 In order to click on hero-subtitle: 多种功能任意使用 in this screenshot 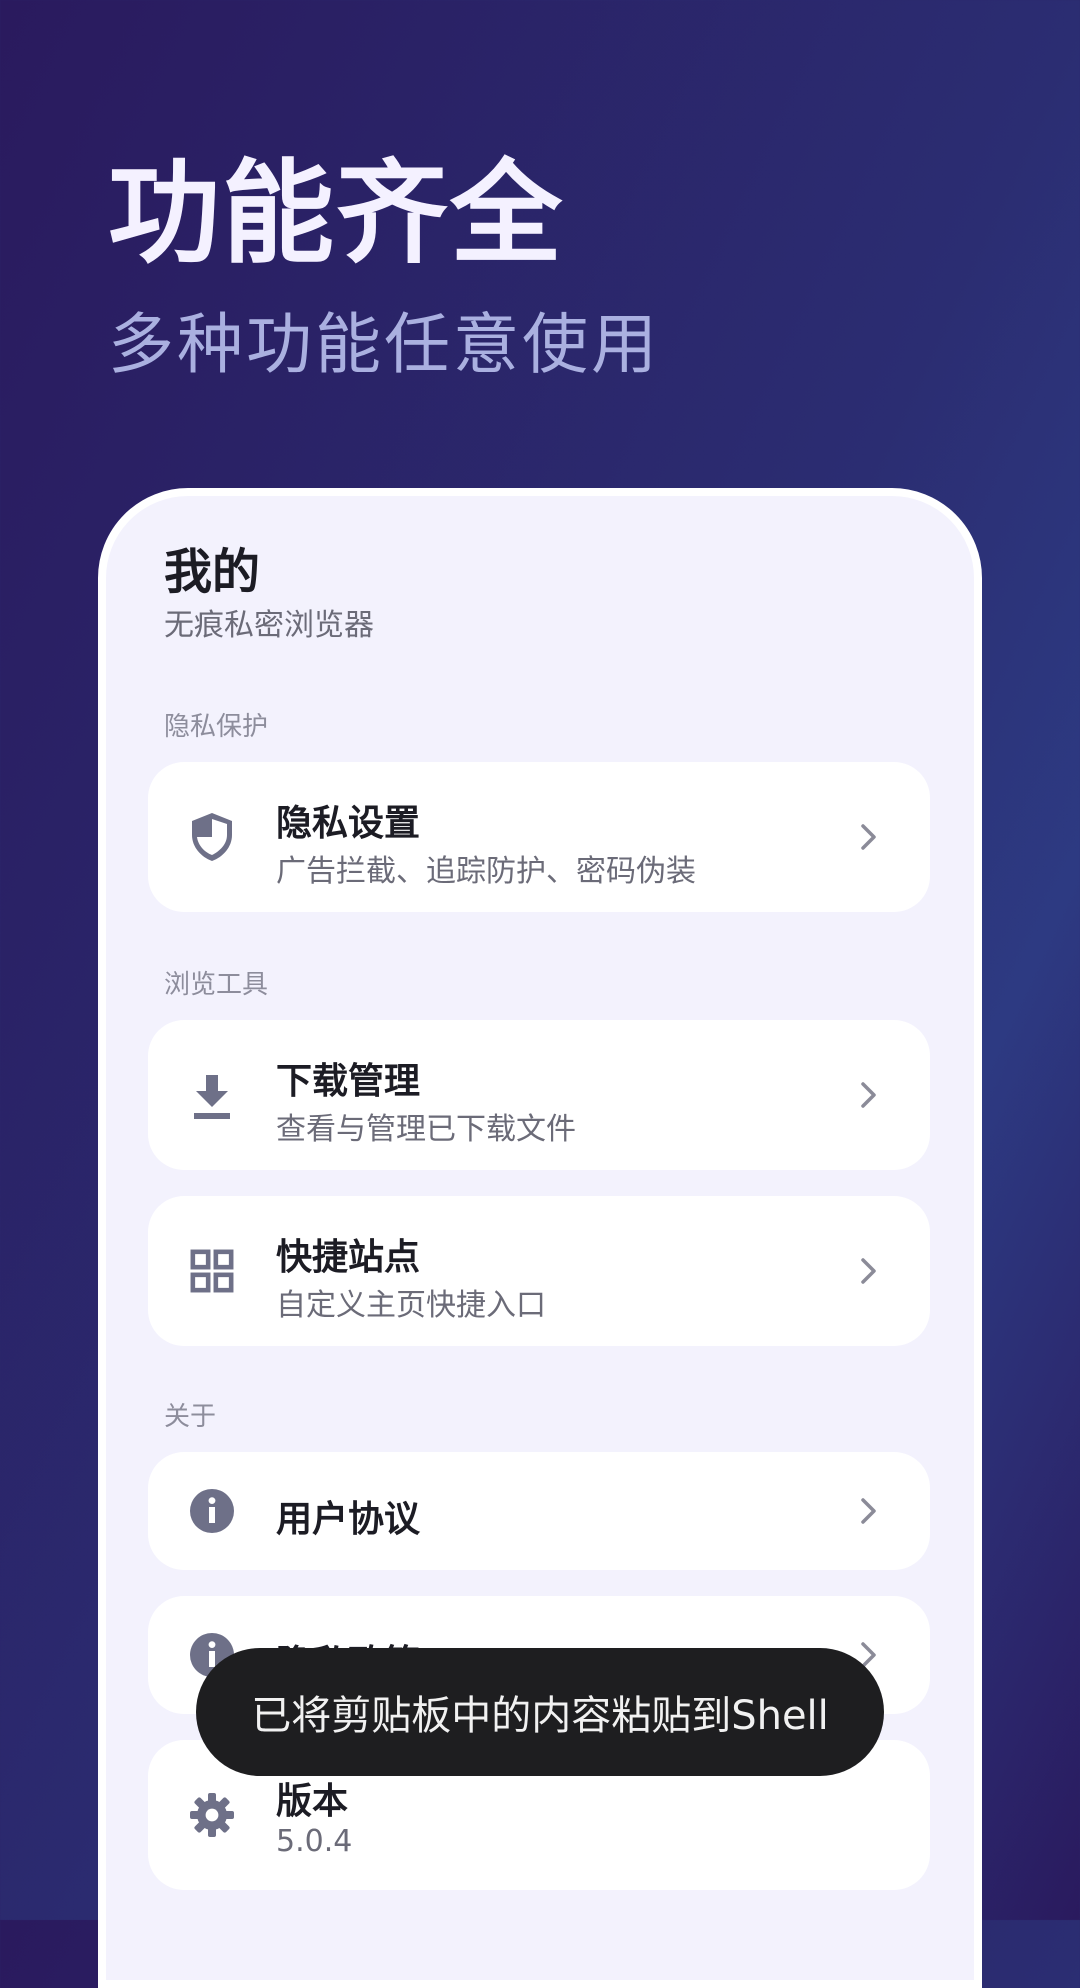, I will do `click(384, 344)`.